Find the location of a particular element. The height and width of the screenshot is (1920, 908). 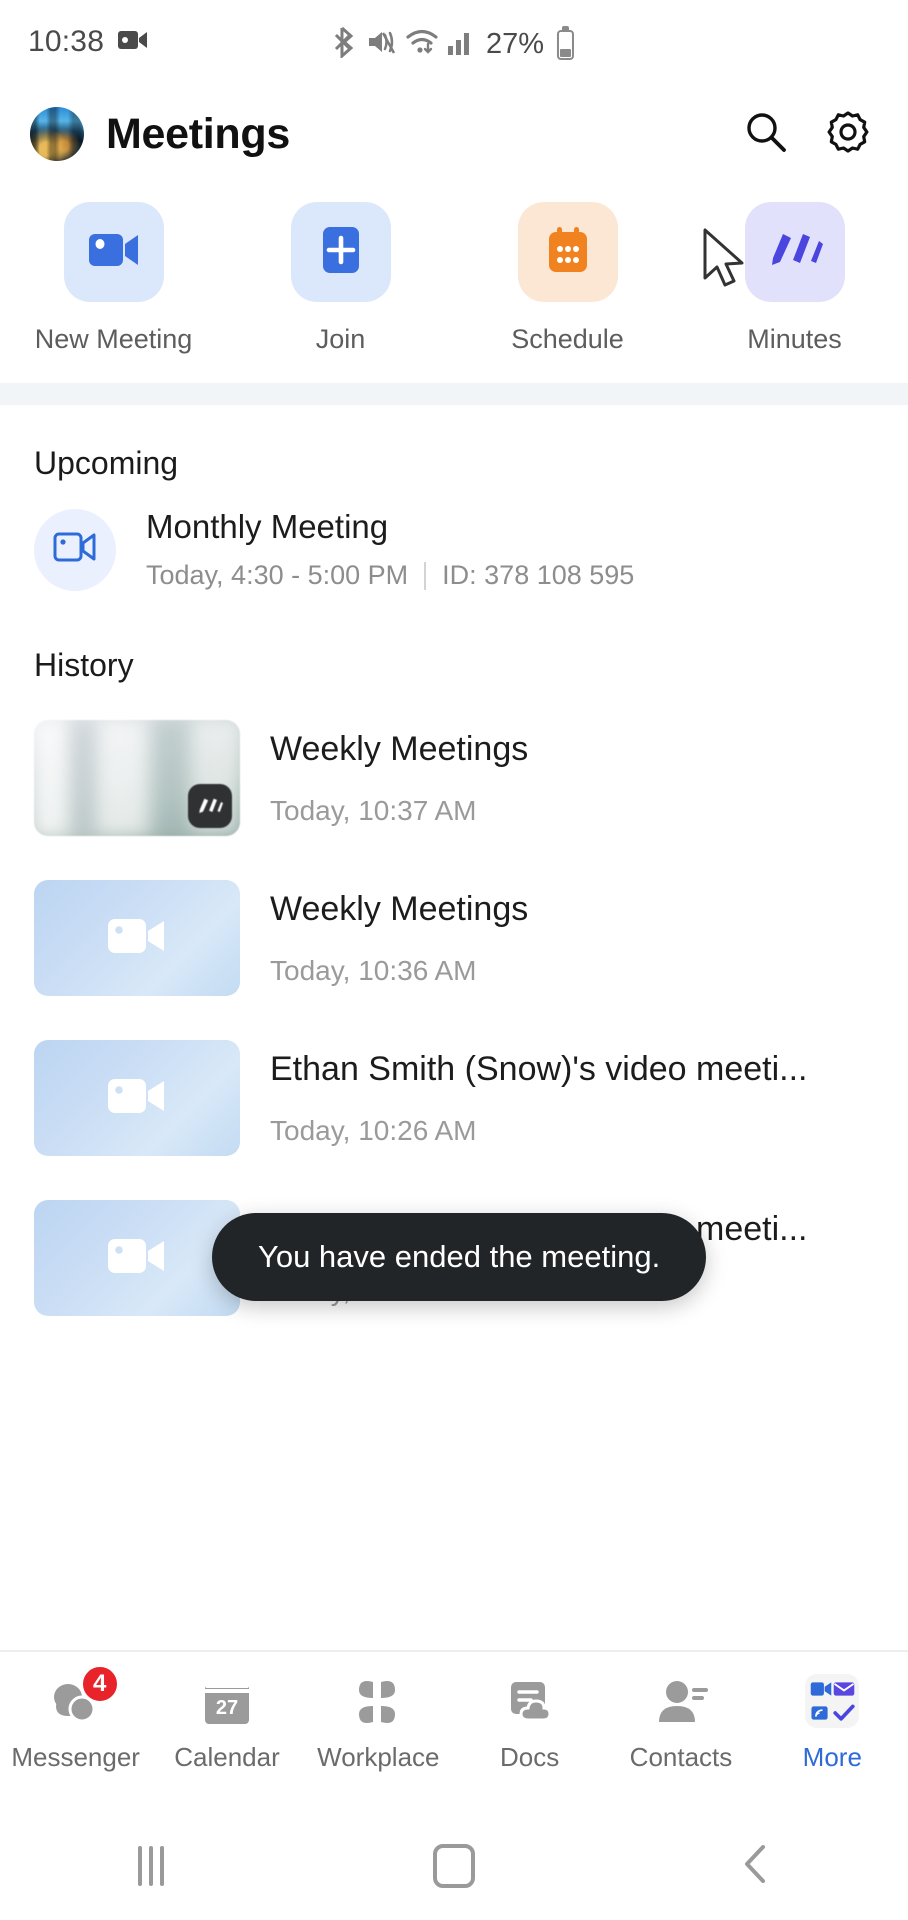

recents-icon is located at coordinates (151, 1866).